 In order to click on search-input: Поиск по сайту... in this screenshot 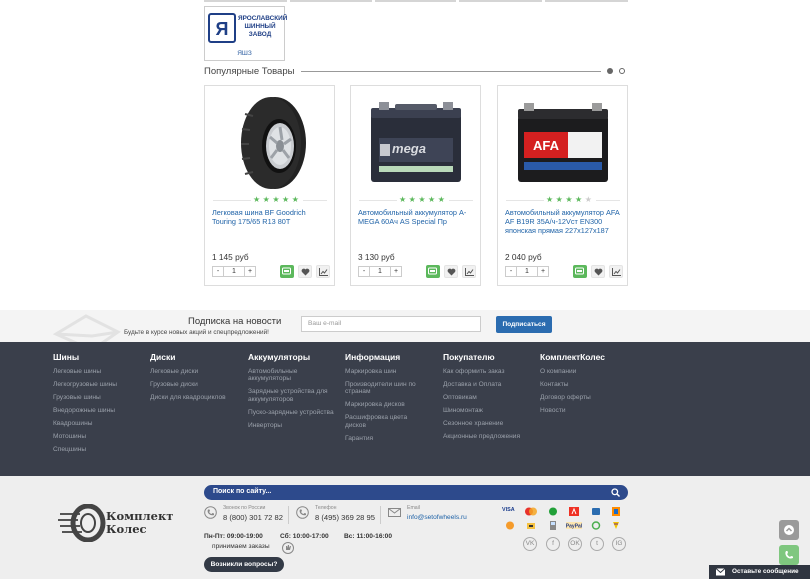, I will do `click(416, 492)`.